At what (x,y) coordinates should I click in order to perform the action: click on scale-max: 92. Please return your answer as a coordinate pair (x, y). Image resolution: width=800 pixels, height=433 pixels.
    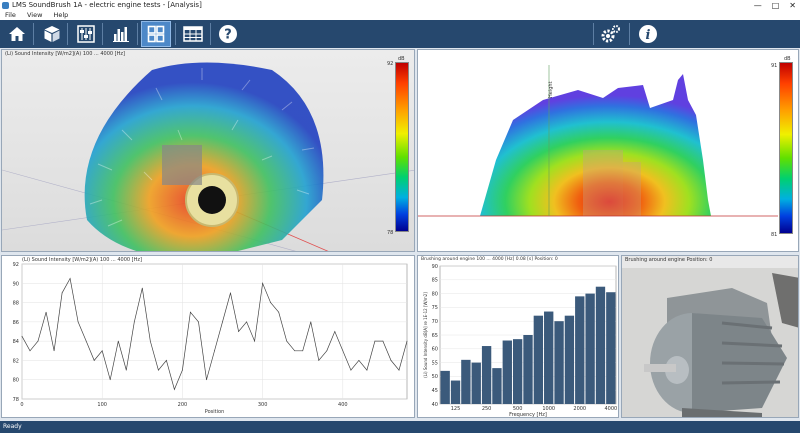
    Looking at the image, I should click on (390, 64).